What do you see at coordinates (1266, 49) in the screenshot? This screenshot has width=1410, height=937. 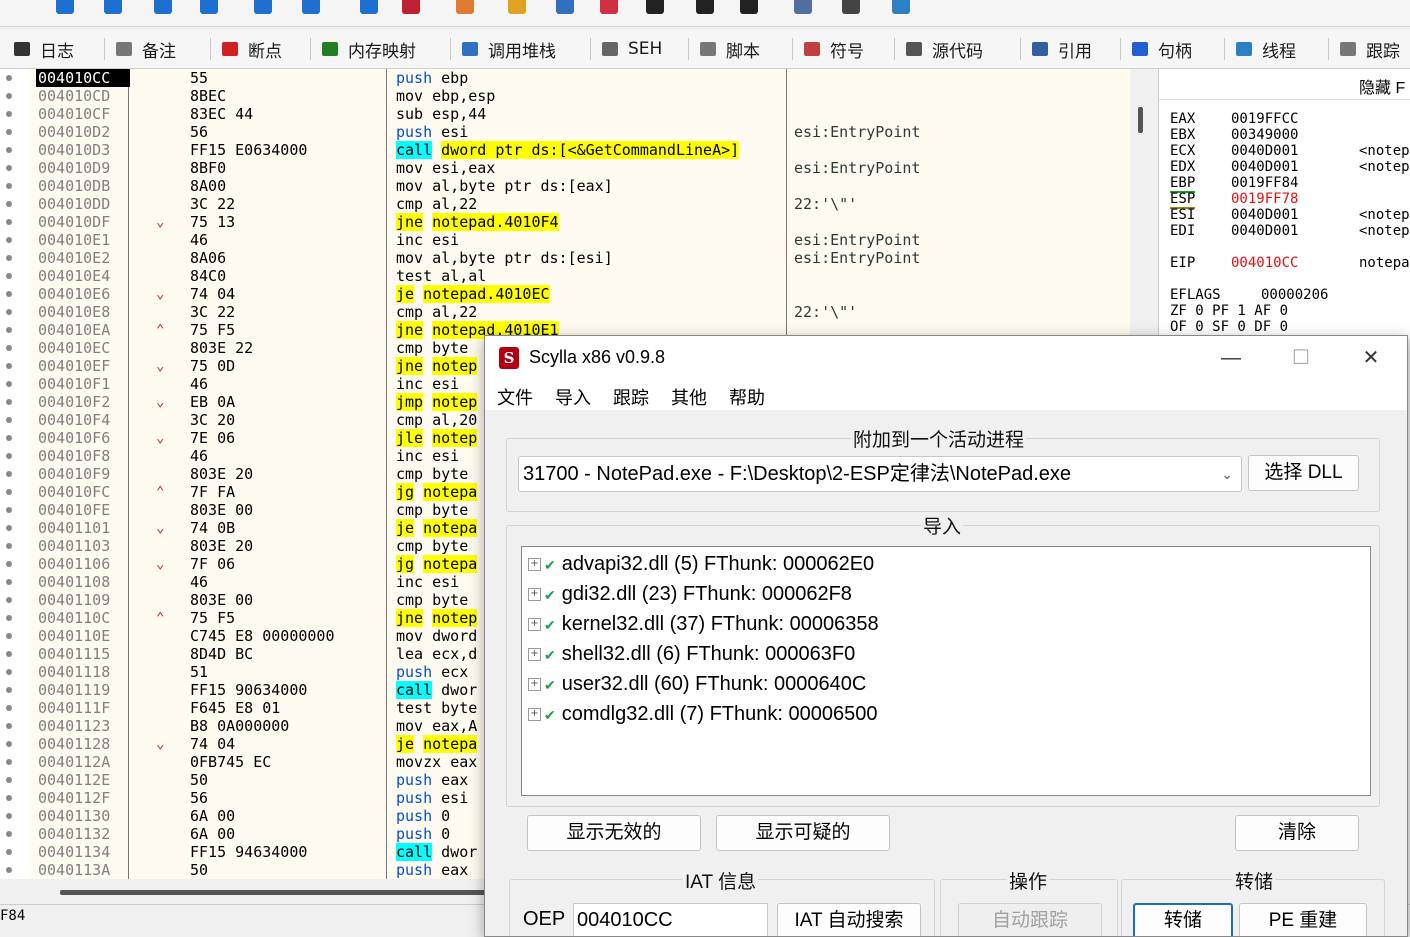 I see `tab-threads: 线程` at bounding box center [1266, 49].